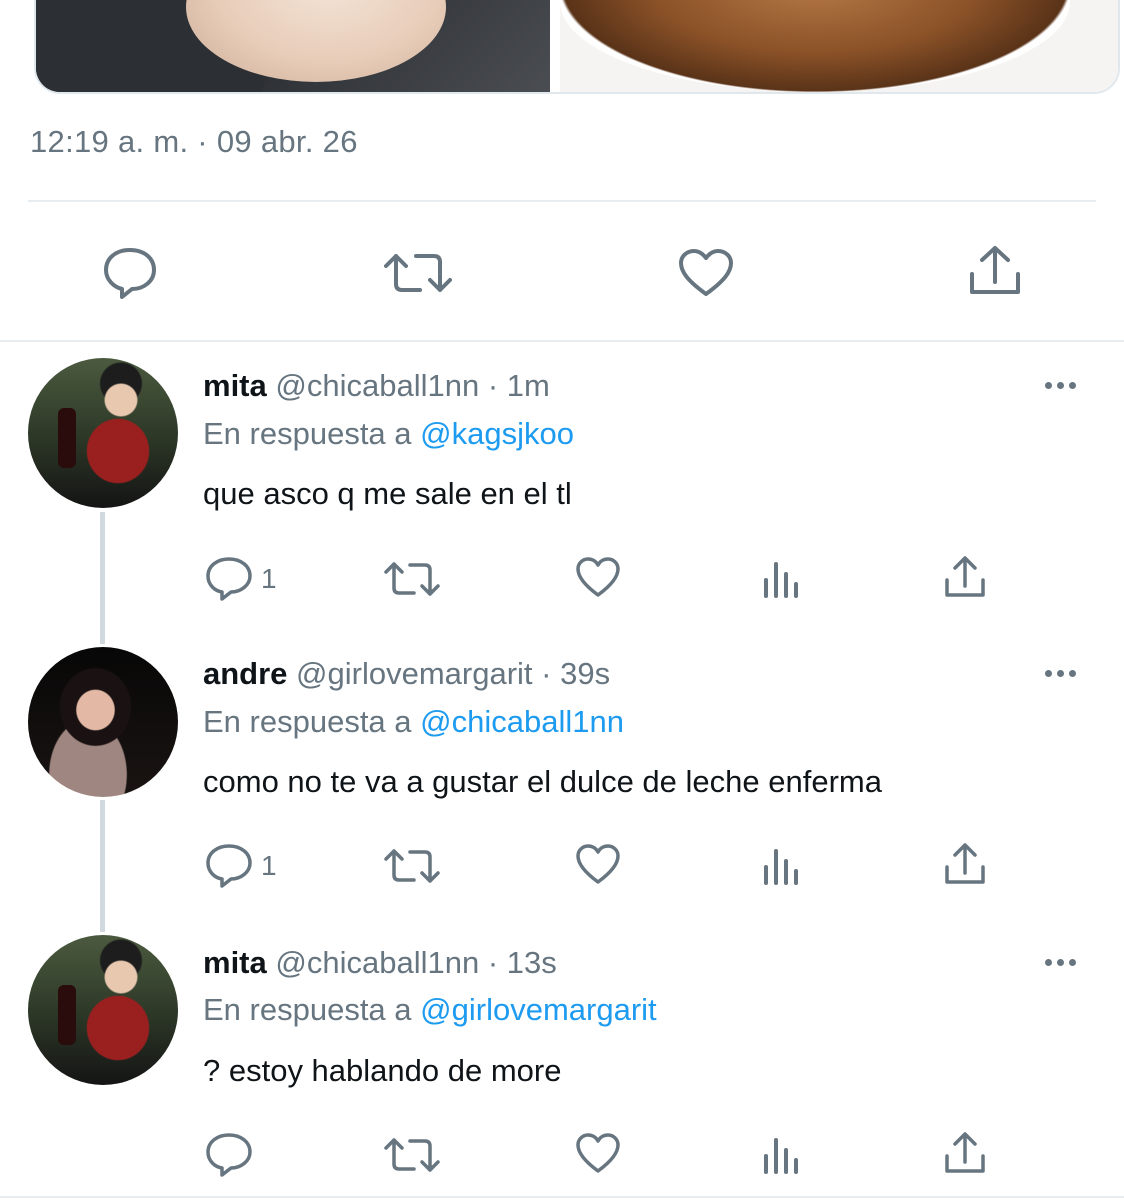  I want to click on reply-time: 1m, so click(528, 385).